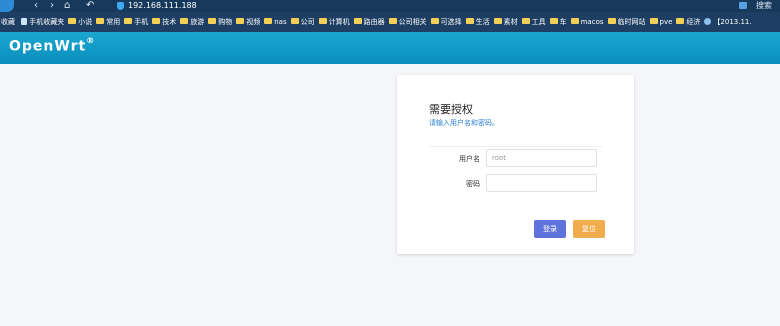  I want to click on bookmark-label: 常用, so click(113, 22).